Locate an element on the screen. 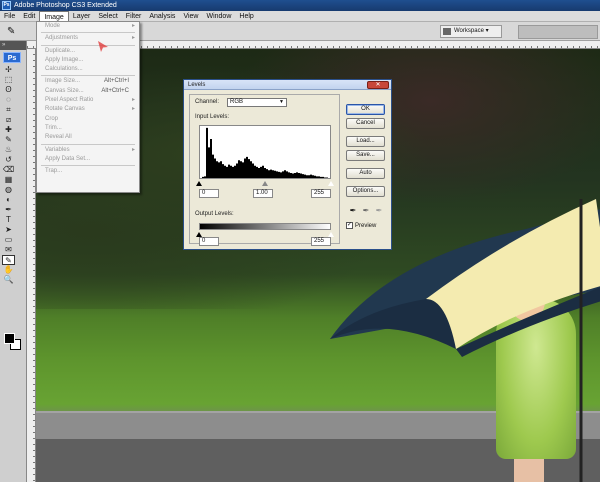 The height and width of the screenshot is (482, 600). menu-item-reveal-all: Reveal All is located at coordinates (88, 137).